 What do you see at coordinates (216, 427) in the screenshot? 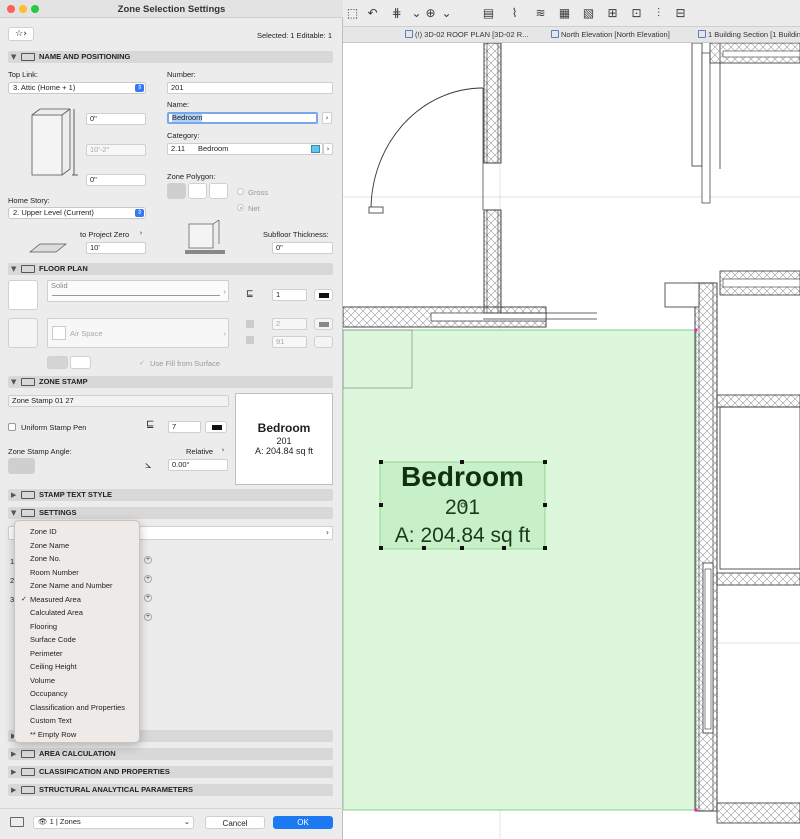
I see `stamp-pen-color` at bounding box center [216, 427].